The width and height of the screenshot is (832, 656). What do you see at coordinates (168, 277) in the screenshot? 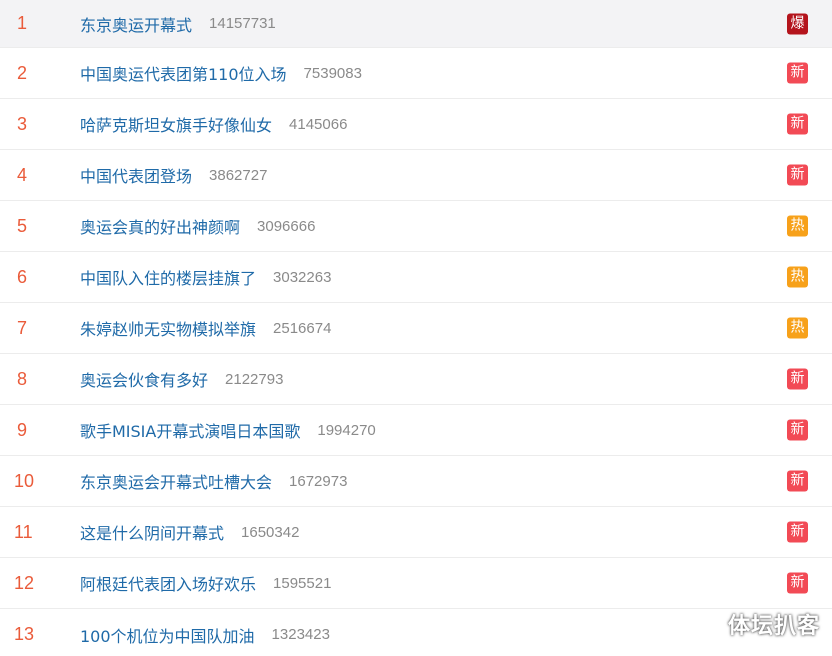
I see `topic-link: 中国队入住的楼层挂旗了` at bounding box center [168, 277].